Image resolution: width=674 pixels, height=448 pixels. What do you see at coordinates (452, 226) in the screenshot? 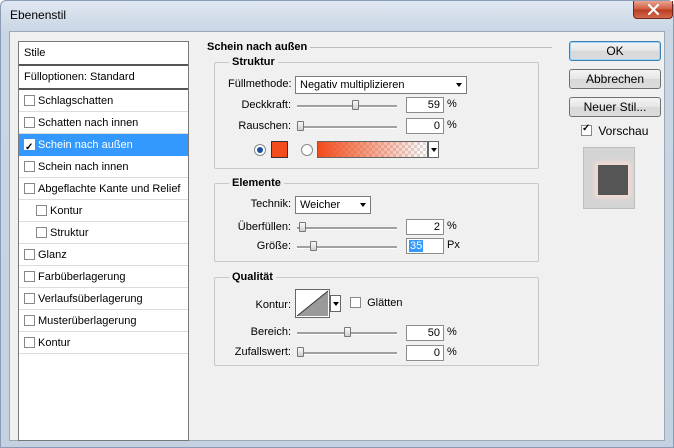
I see `spread-unit: %` at bounding box center [452, 226].